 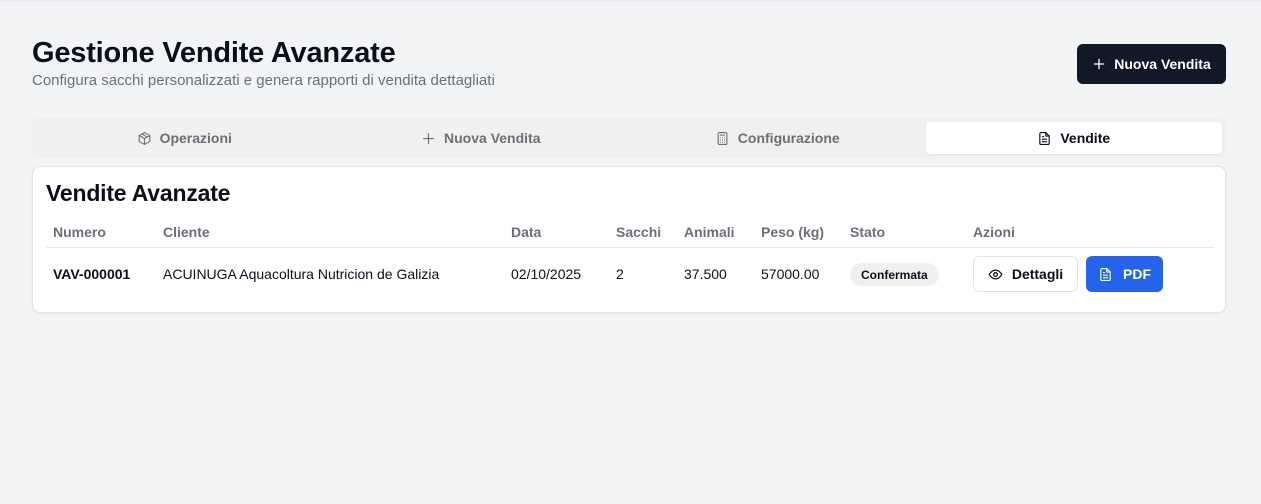 What do you see at coordinates (995, 274) in the screenshot?
I see `eye-icon` at bounding box center [995, 274].